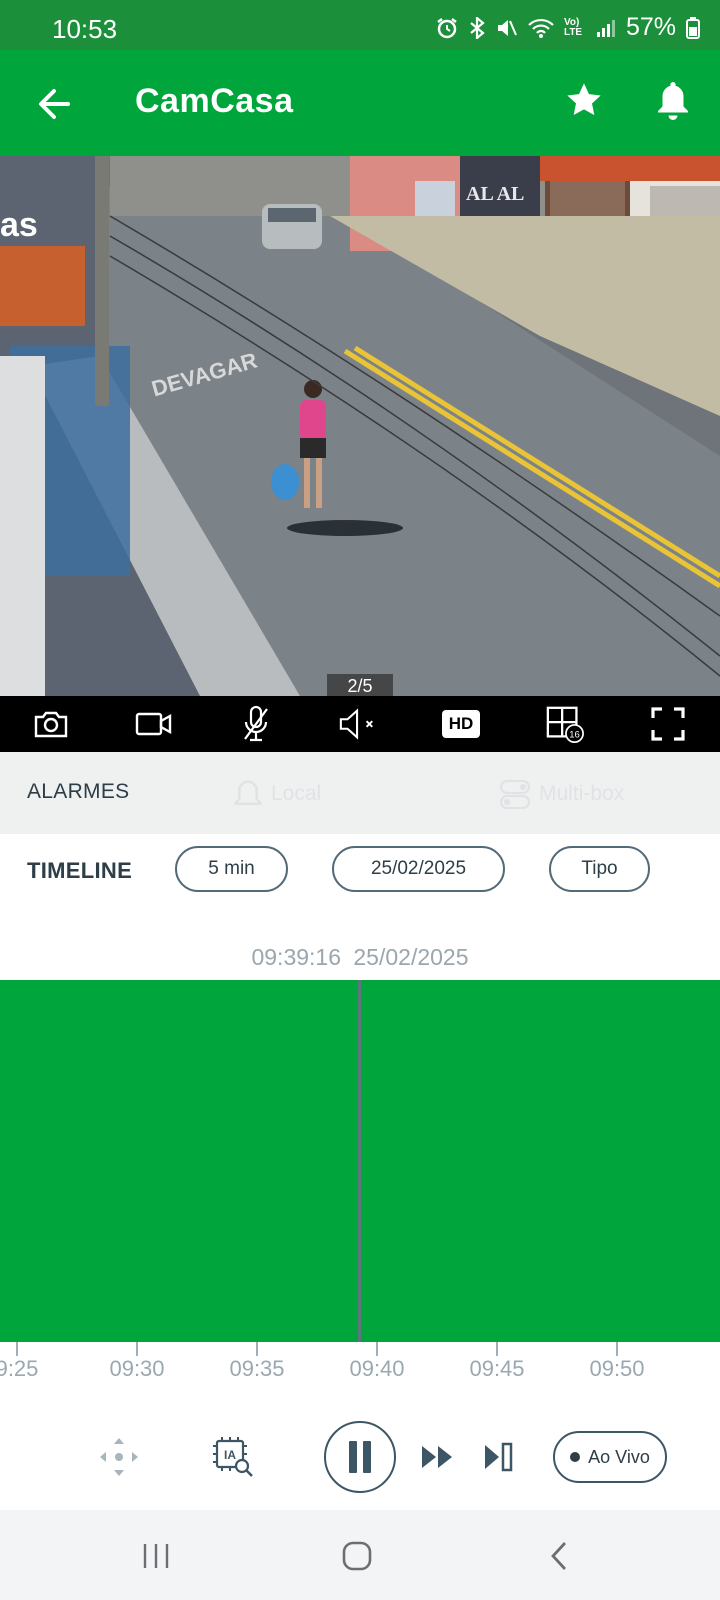 The image size is (720, 1600). I want to click on signal-icon, so click(605, 28).